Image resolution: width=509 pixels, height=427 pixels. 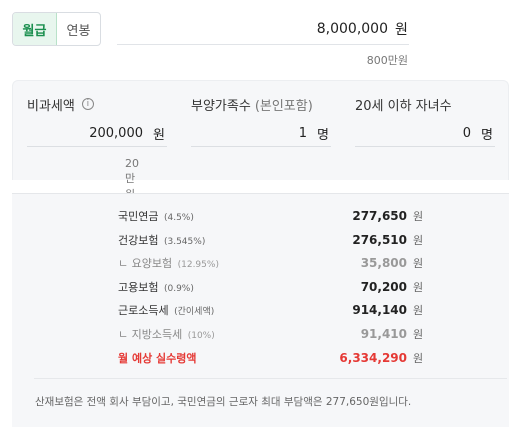 What do you see at coordinates (403, 106) in the screenshot?
I see `children-label: 20세 이하 자녀수` at bounding box center [403, 106].